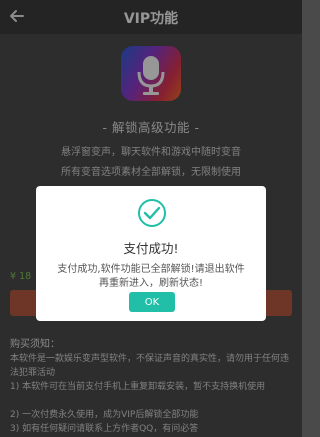 Image resolution: width=320 pixels, height=437 pixels. I want to click on check-icon, so click(152, 213).